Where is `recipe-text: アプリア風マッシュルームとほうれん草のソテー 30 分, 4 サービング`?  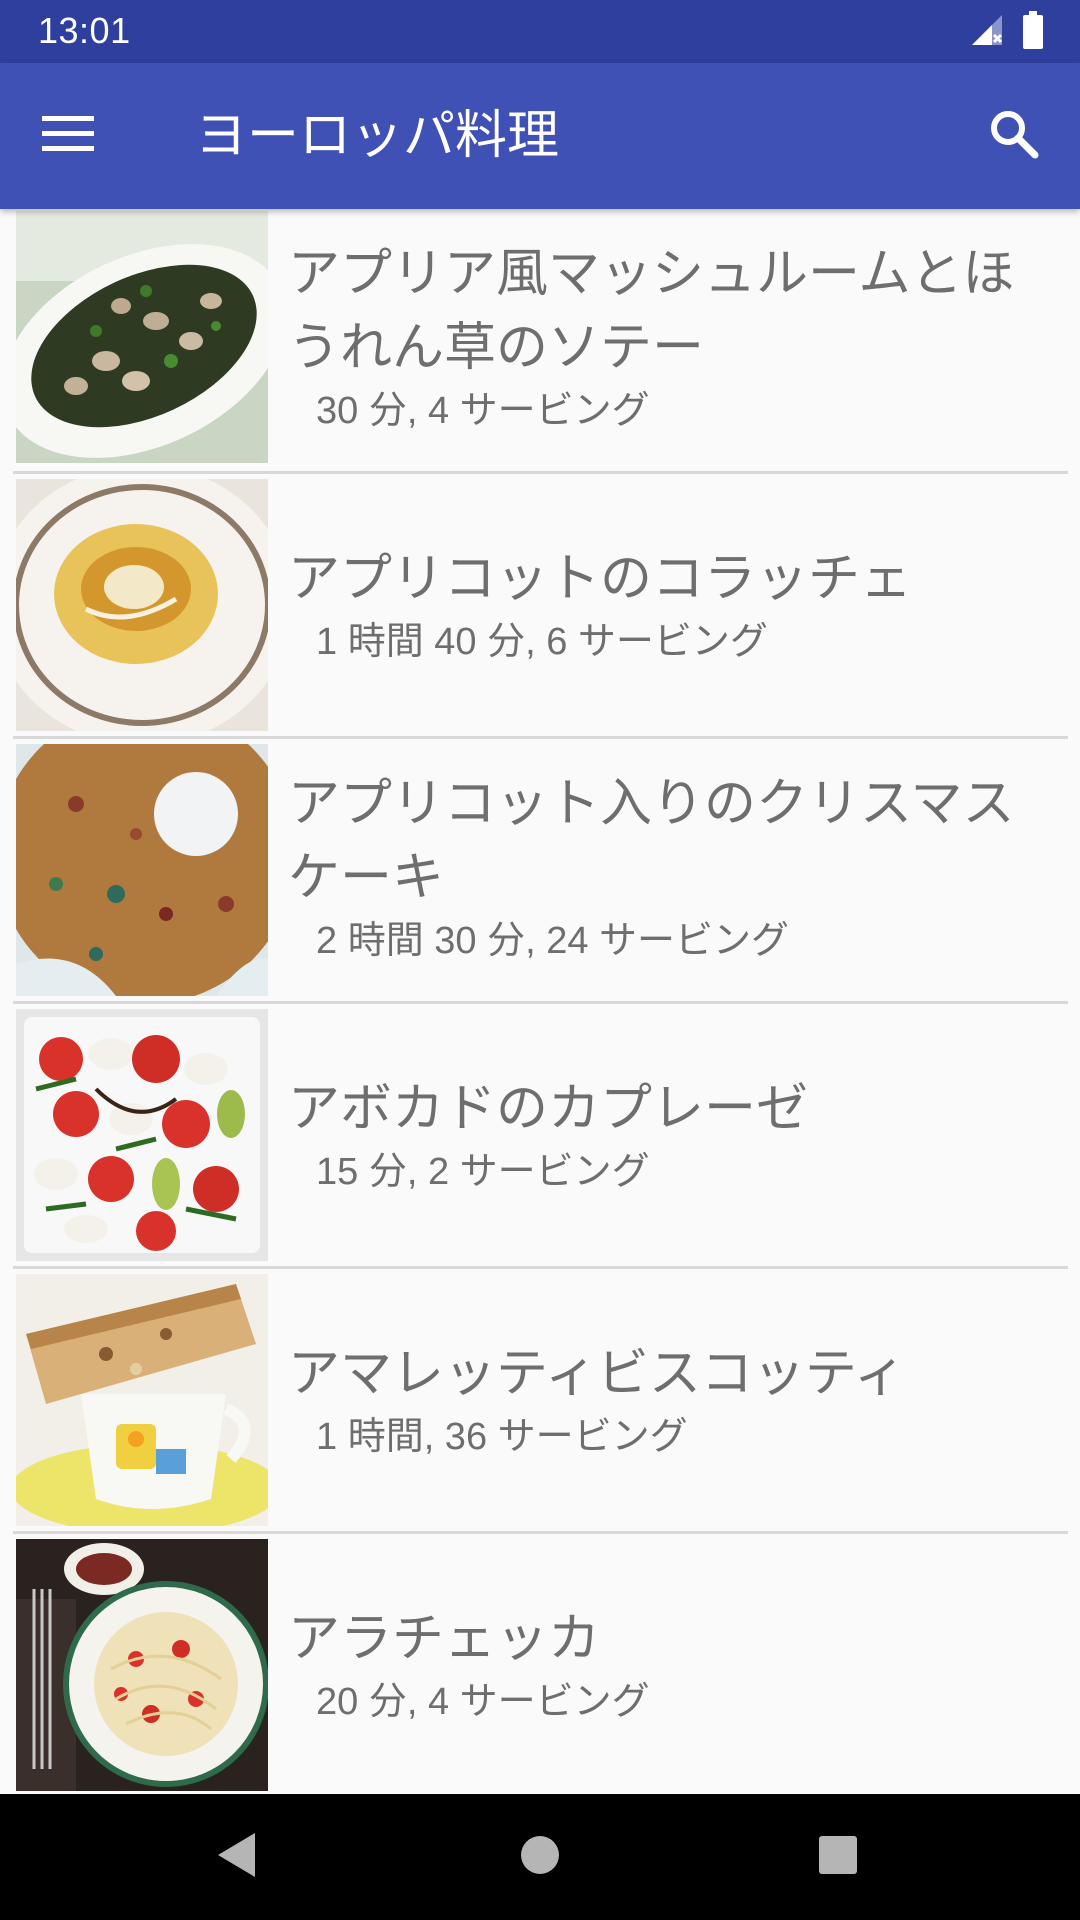
recipe-text: アプリア風マッシュルームとほうれん草のソテー 30 分, 4 サービング is located at coordinates (669, 336).